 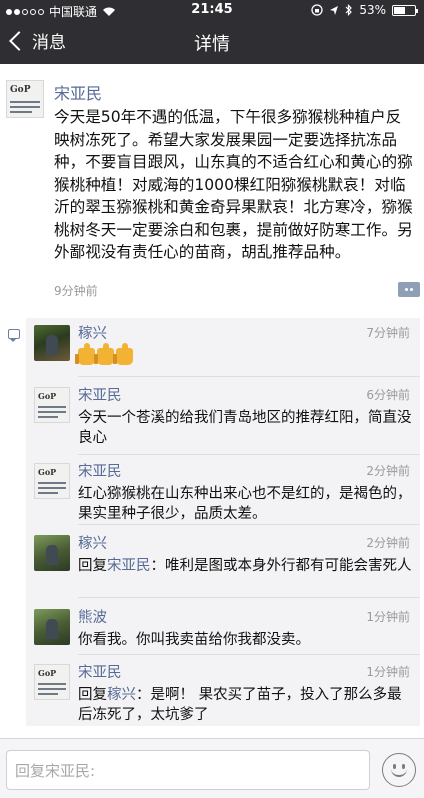 I want to click on bluetooth-icon, so click(x=349, y=10).